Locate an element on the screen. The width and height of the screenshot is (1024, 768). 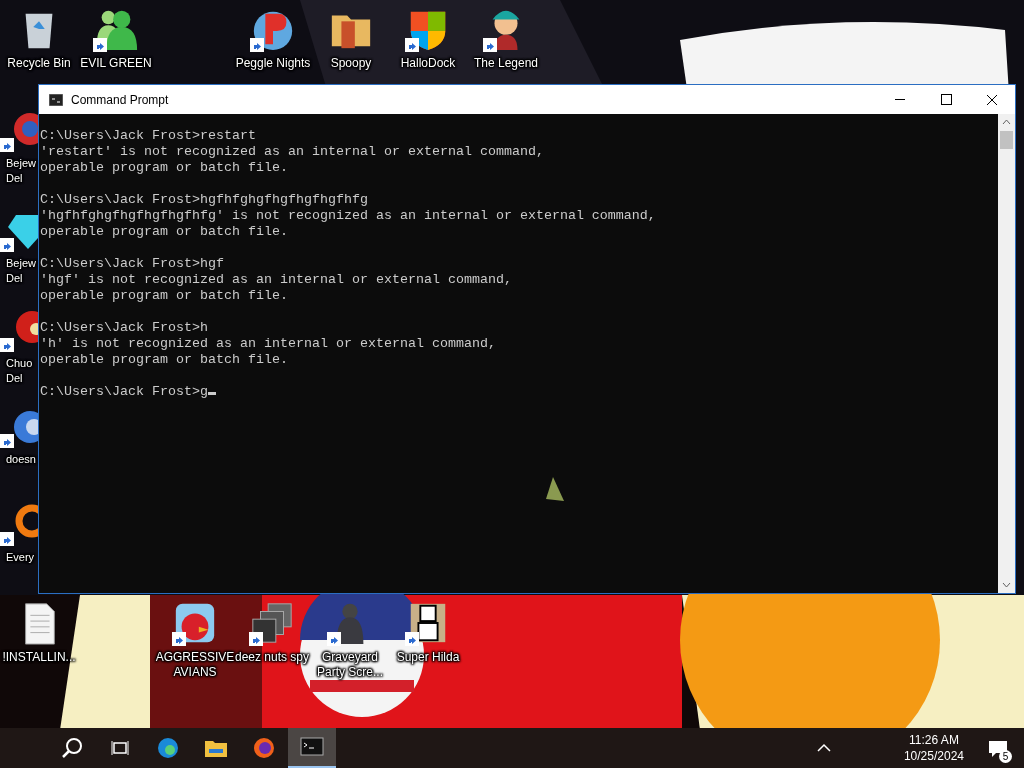
console-line: 'restart' is not recognized as an internal or external command, is located at coordinates (292, 152).